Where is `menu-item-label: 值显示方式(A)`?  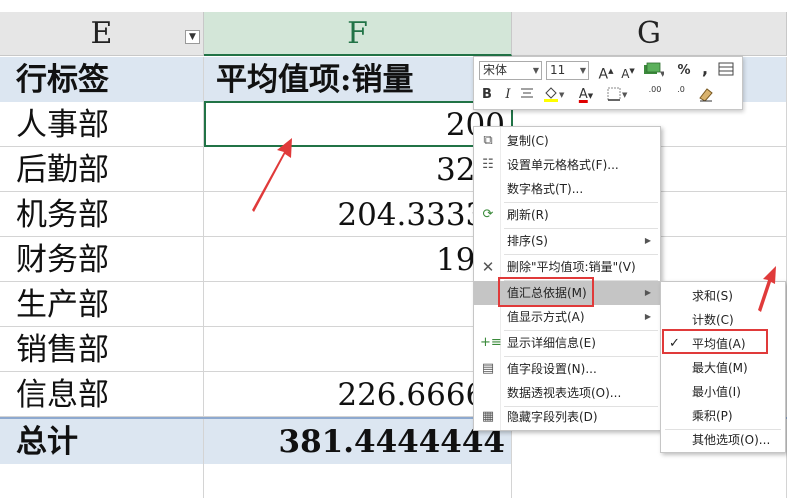
menu-item-label: 值显示方式(A) is located at coordinates (546, 317).